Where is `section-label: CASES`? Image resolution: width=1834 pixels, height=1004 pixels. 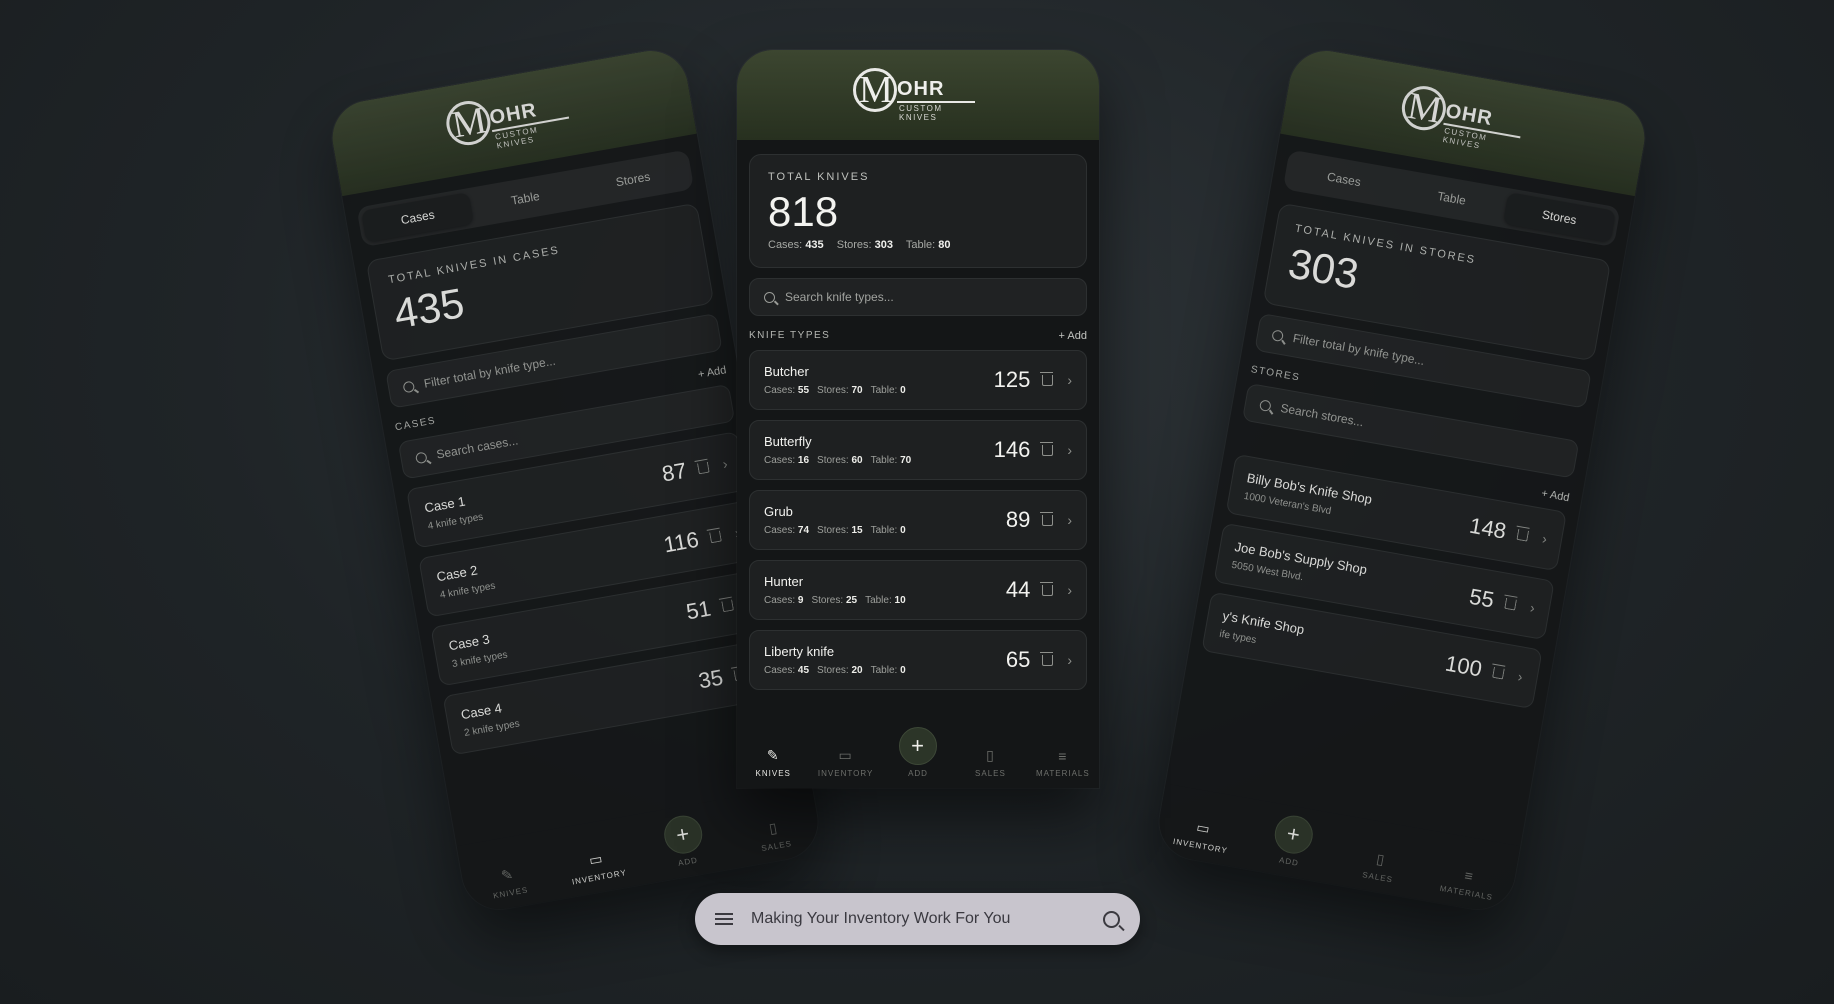 section-label: CASES is located at coordinates (415, 424).